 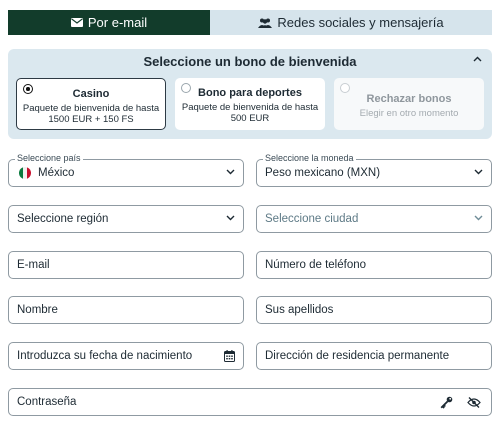 I want to click on registration-tabs: Por e-mail Redes sociales y mensajería, so click(x=250, y=22).